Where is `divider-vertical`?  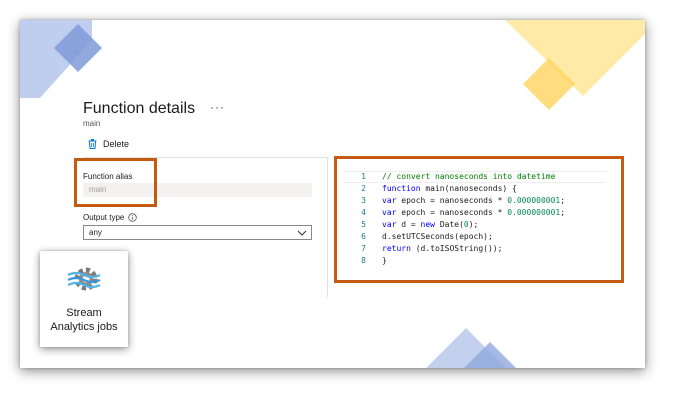 divider-vertical is located at coordinates (327, 227).